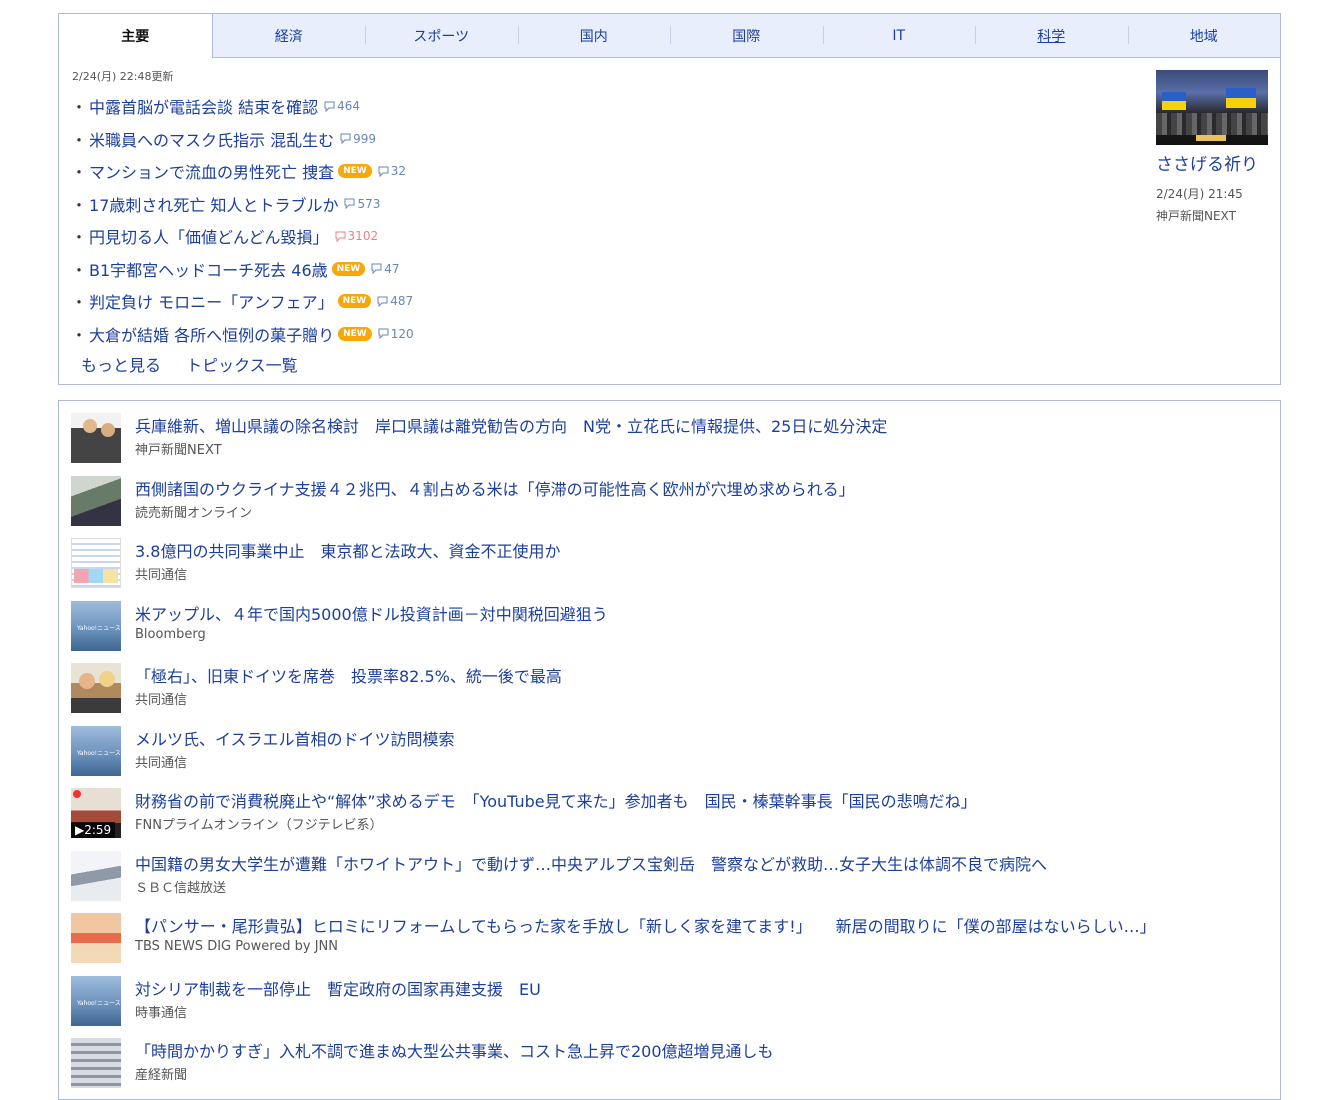  Describe the element at coordinates (601, 106) in the screenshot. I see `topic-item: ・中露首脳が電話会談 結束を確認 464` at that location.